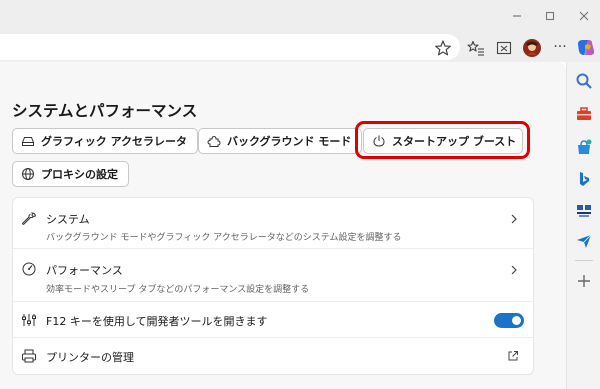  I want to click on drive-icon, so click(28, 141).